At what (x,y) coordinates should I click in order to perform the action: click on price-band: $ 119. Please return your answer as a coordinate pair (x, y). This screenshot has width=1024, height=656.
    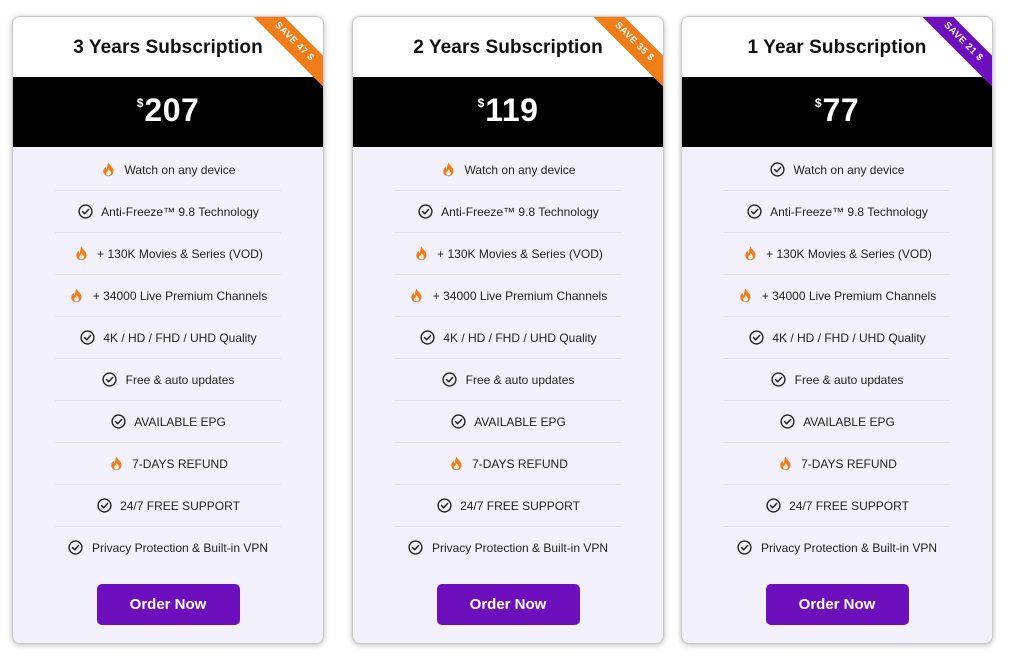
    Looking at the image, I should click on (508, 112).